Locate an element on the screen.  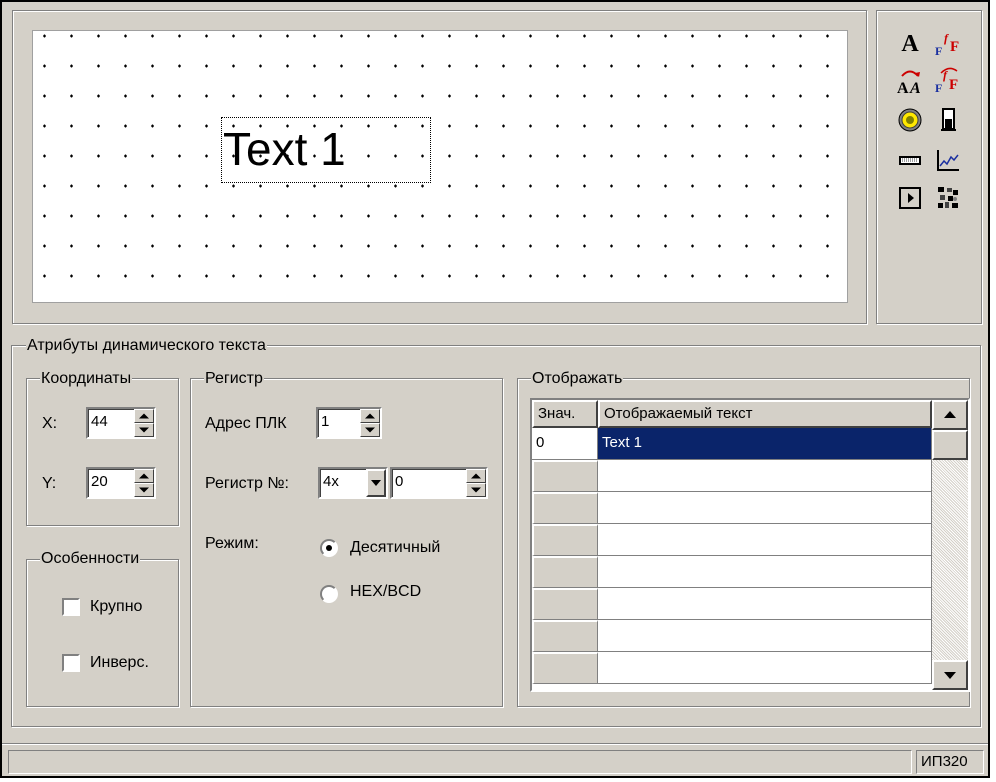
font-text-tool-icon: FfF is located at coordinates (948, 44).